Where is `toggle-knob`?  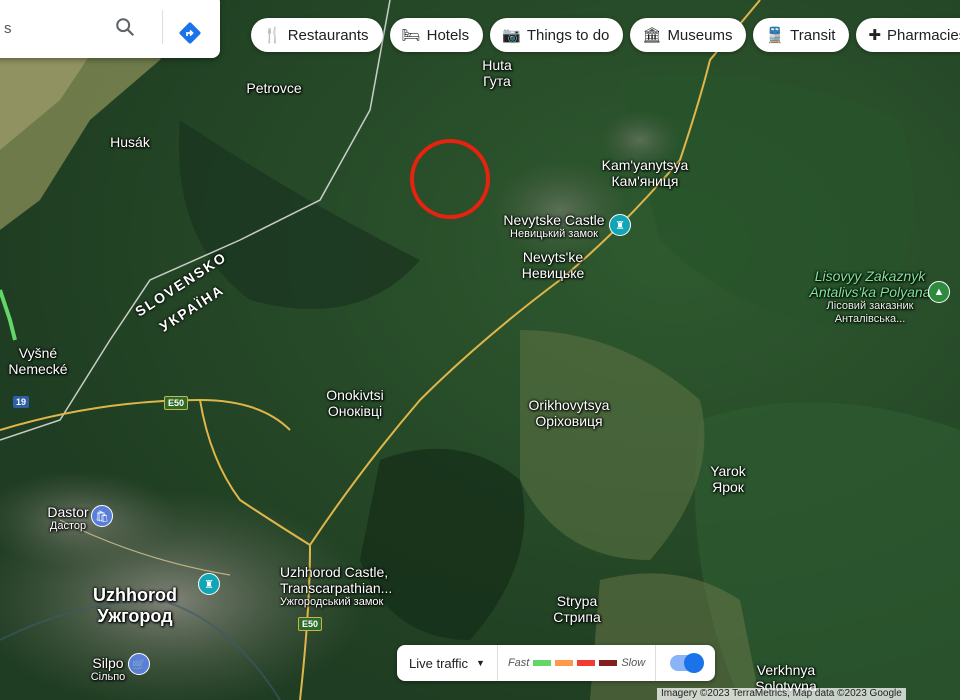 toggle-knob is located at coordinates (694, 663).